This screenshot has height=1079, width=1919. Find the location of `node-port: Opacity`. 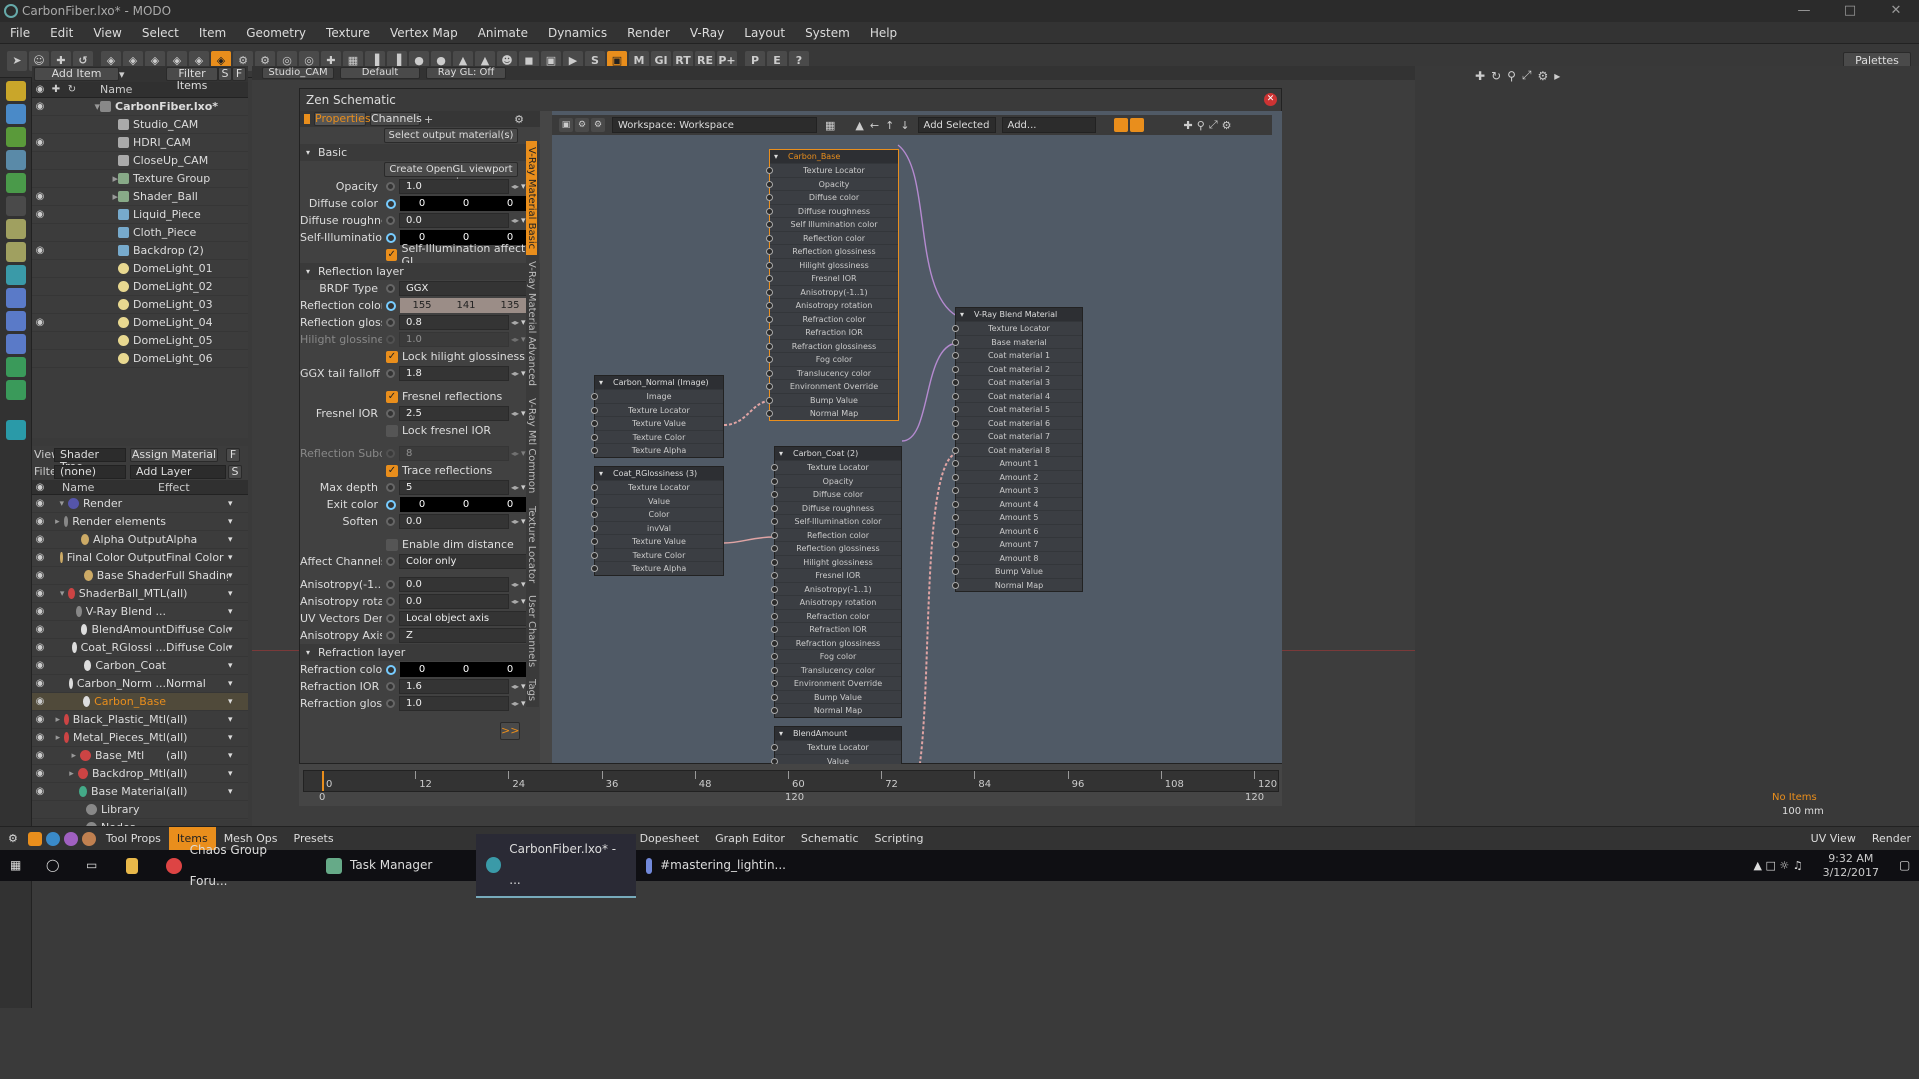

node-port: Opacity is located at coordinates (836, 480).